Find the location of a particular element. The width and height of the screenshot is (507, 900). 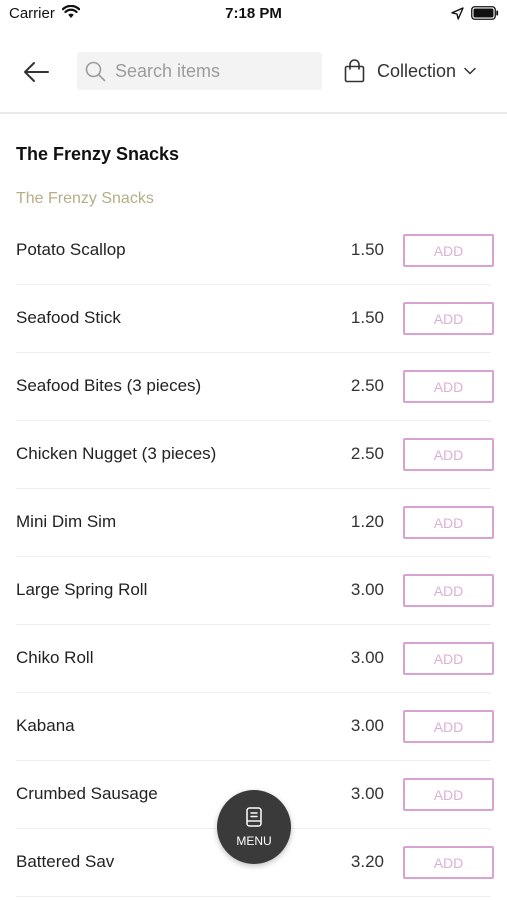

menu-button: MENU is located at coordinates (254, 827).